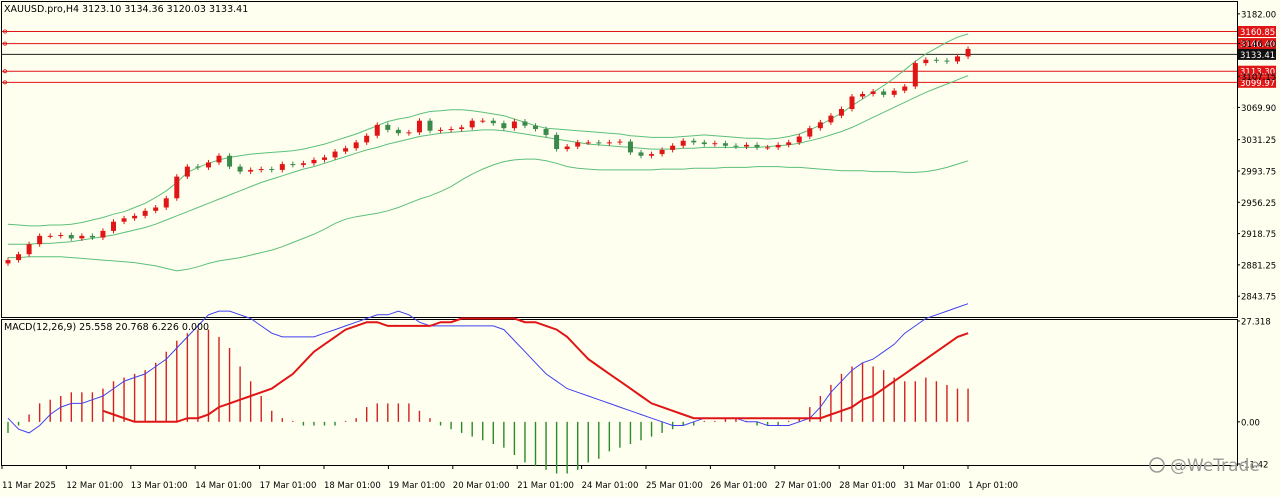 This screenshot has height=497, width=1280. I want to click on y-tick-label: 2881.25, so click(1258, 266).